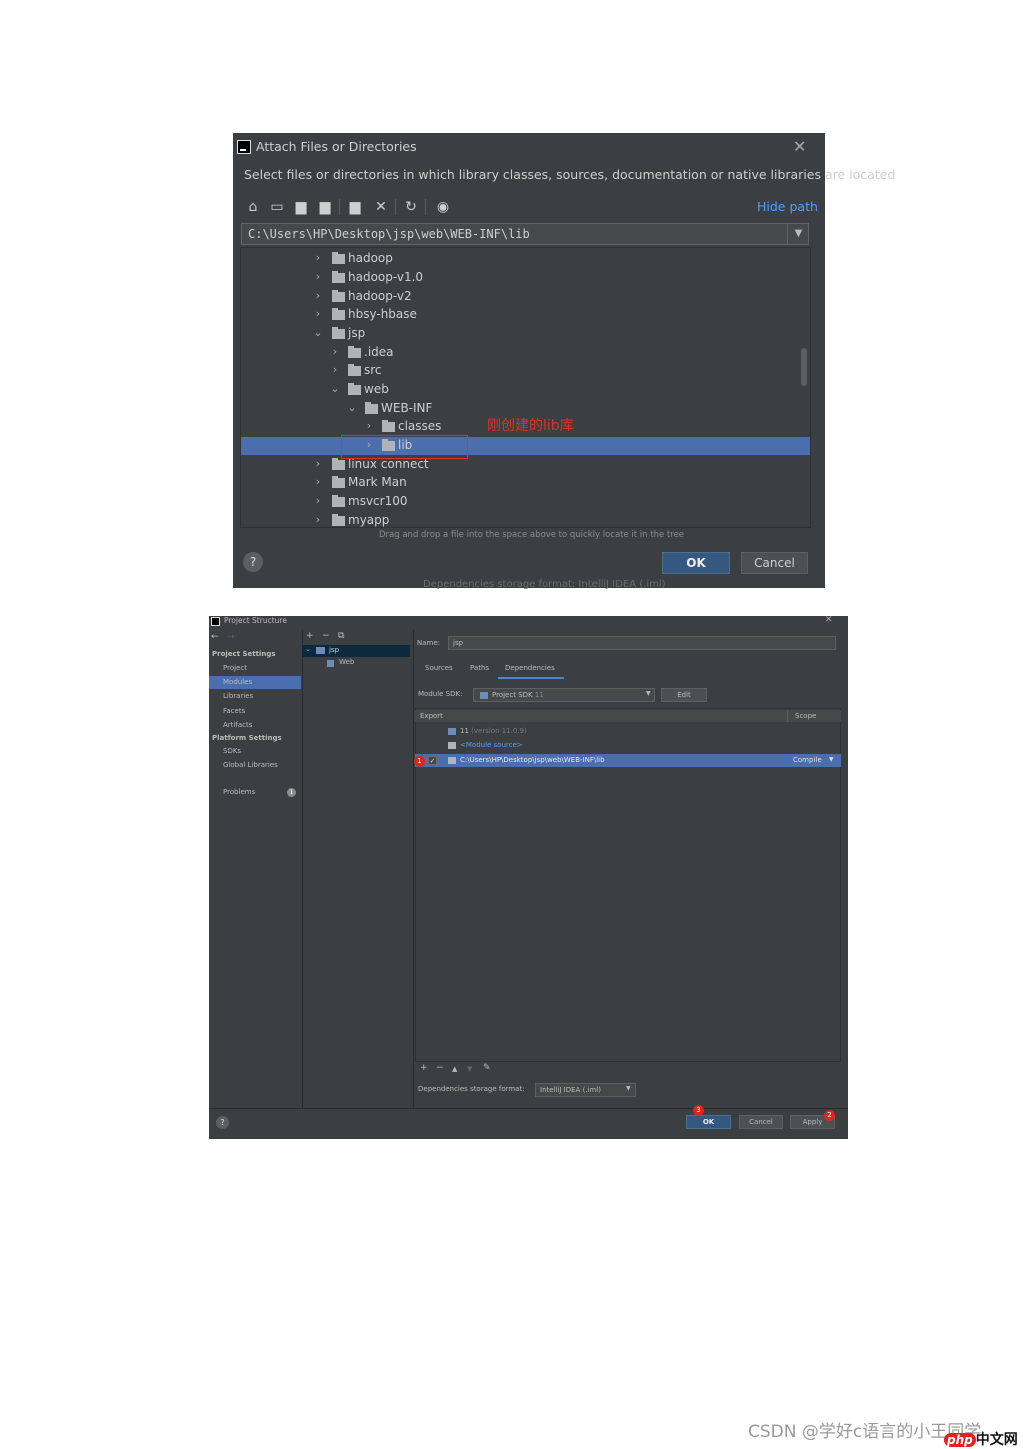 The height and width of the screenshot is (1449, 1023). What do you see at coordinates (356, 651) in the screenshot?
I see `module-item-jsp: ⌄ jsp` at bounding box center [356, 651].